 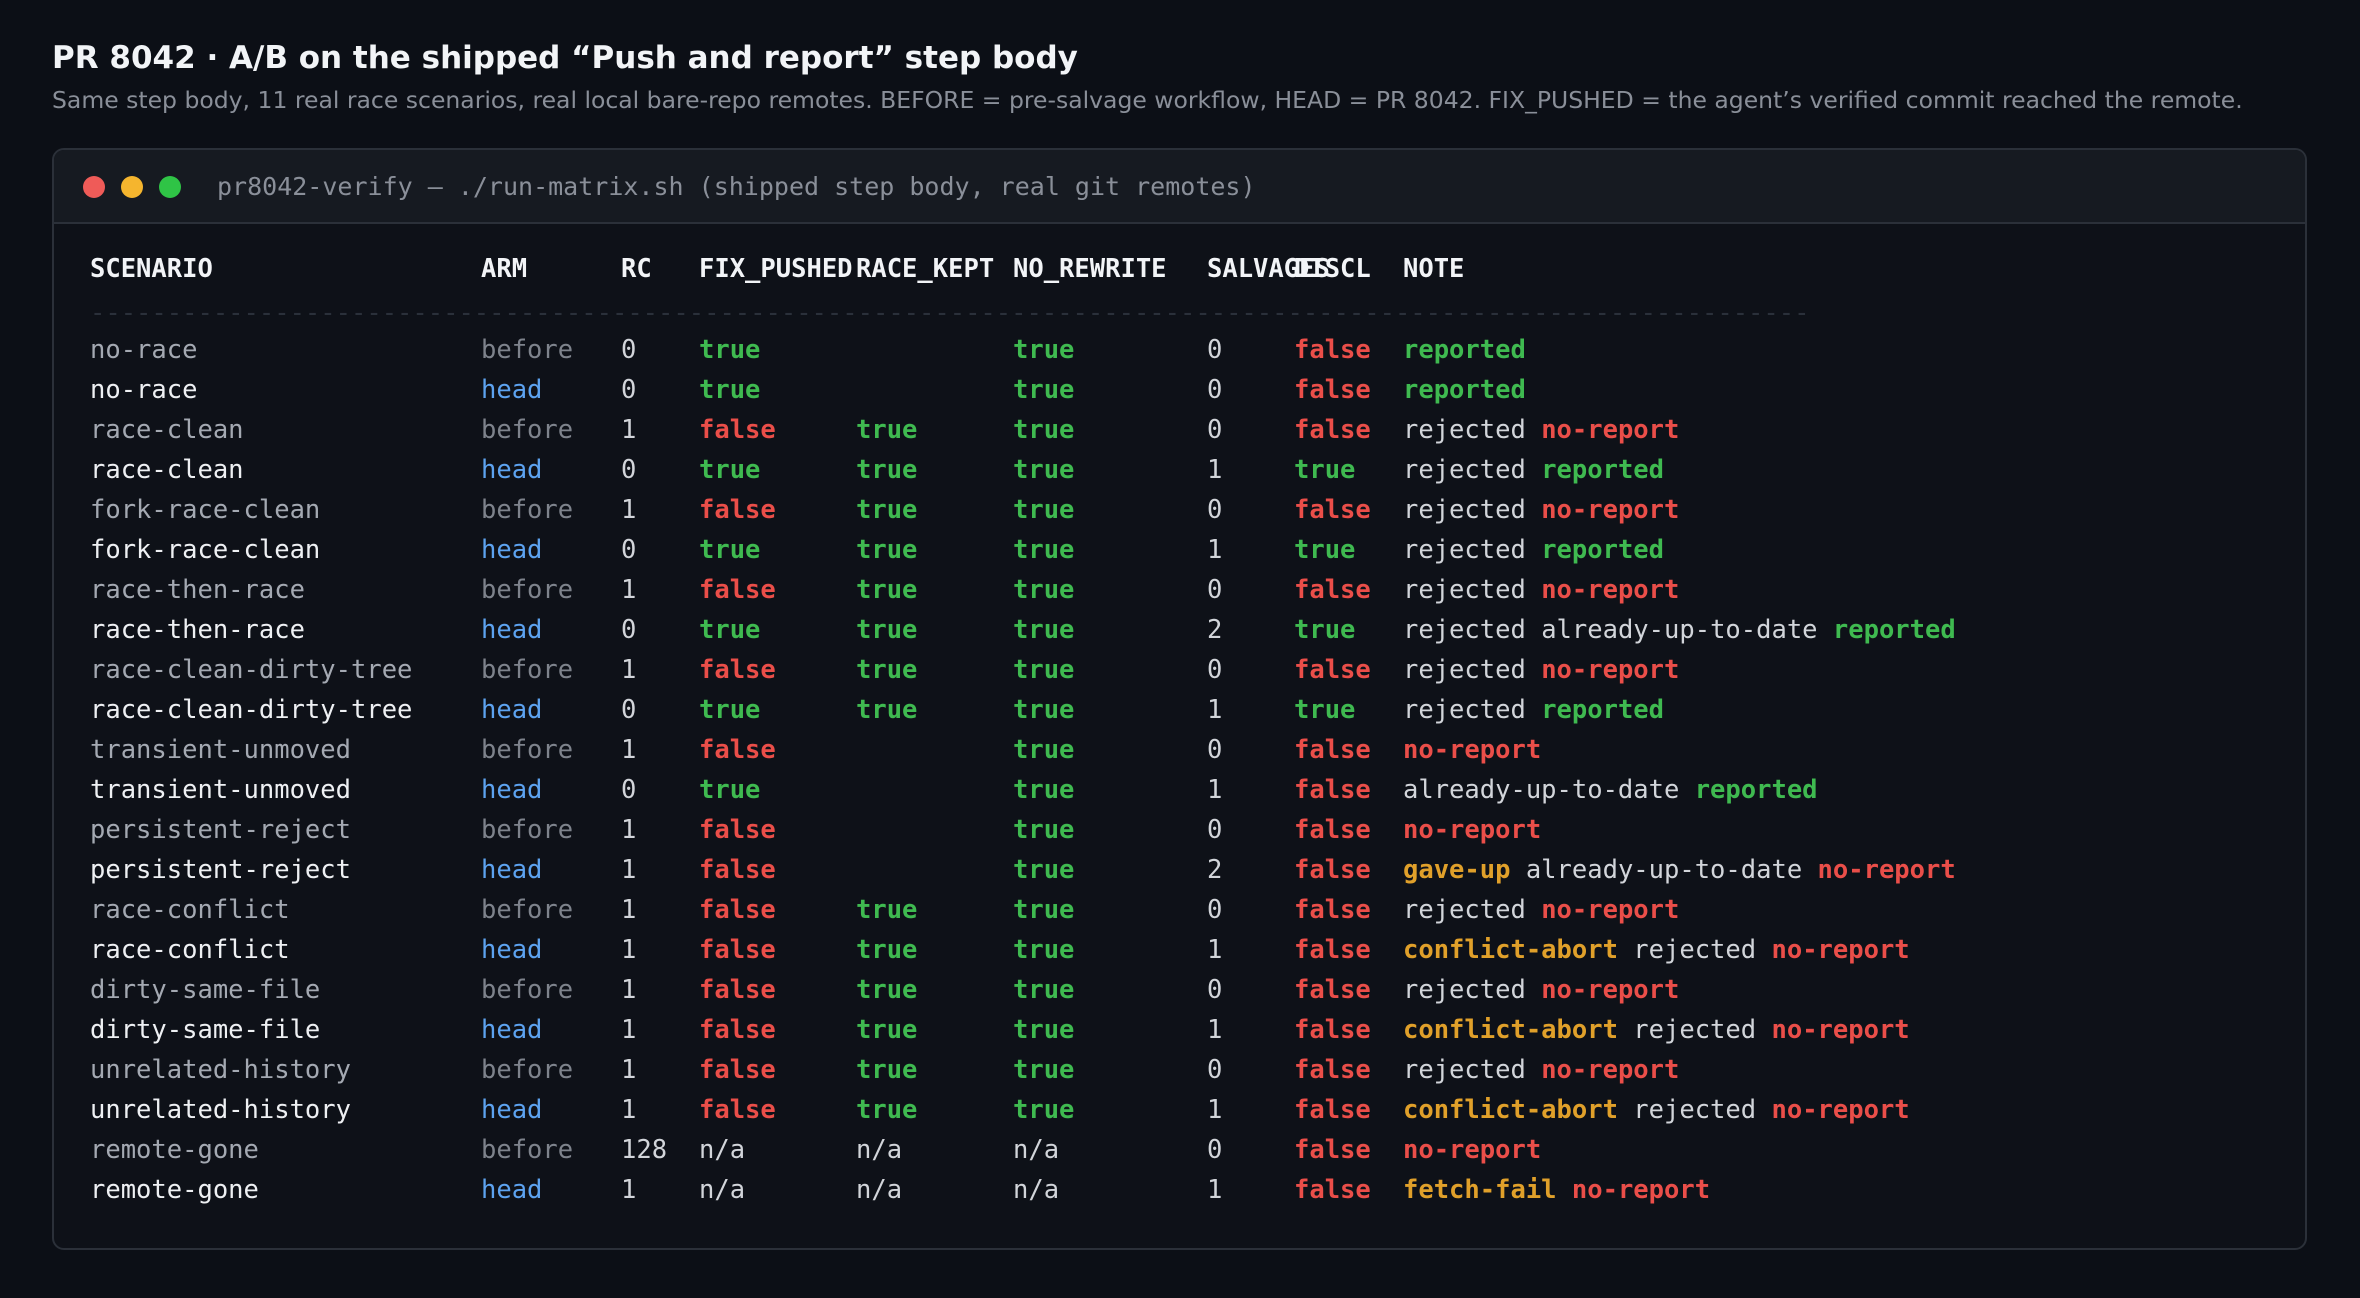 What do you see at coordinates (1434, 269) in the screenshot?
I see `header-note: NOTE` at bounding box center [1434, 269].